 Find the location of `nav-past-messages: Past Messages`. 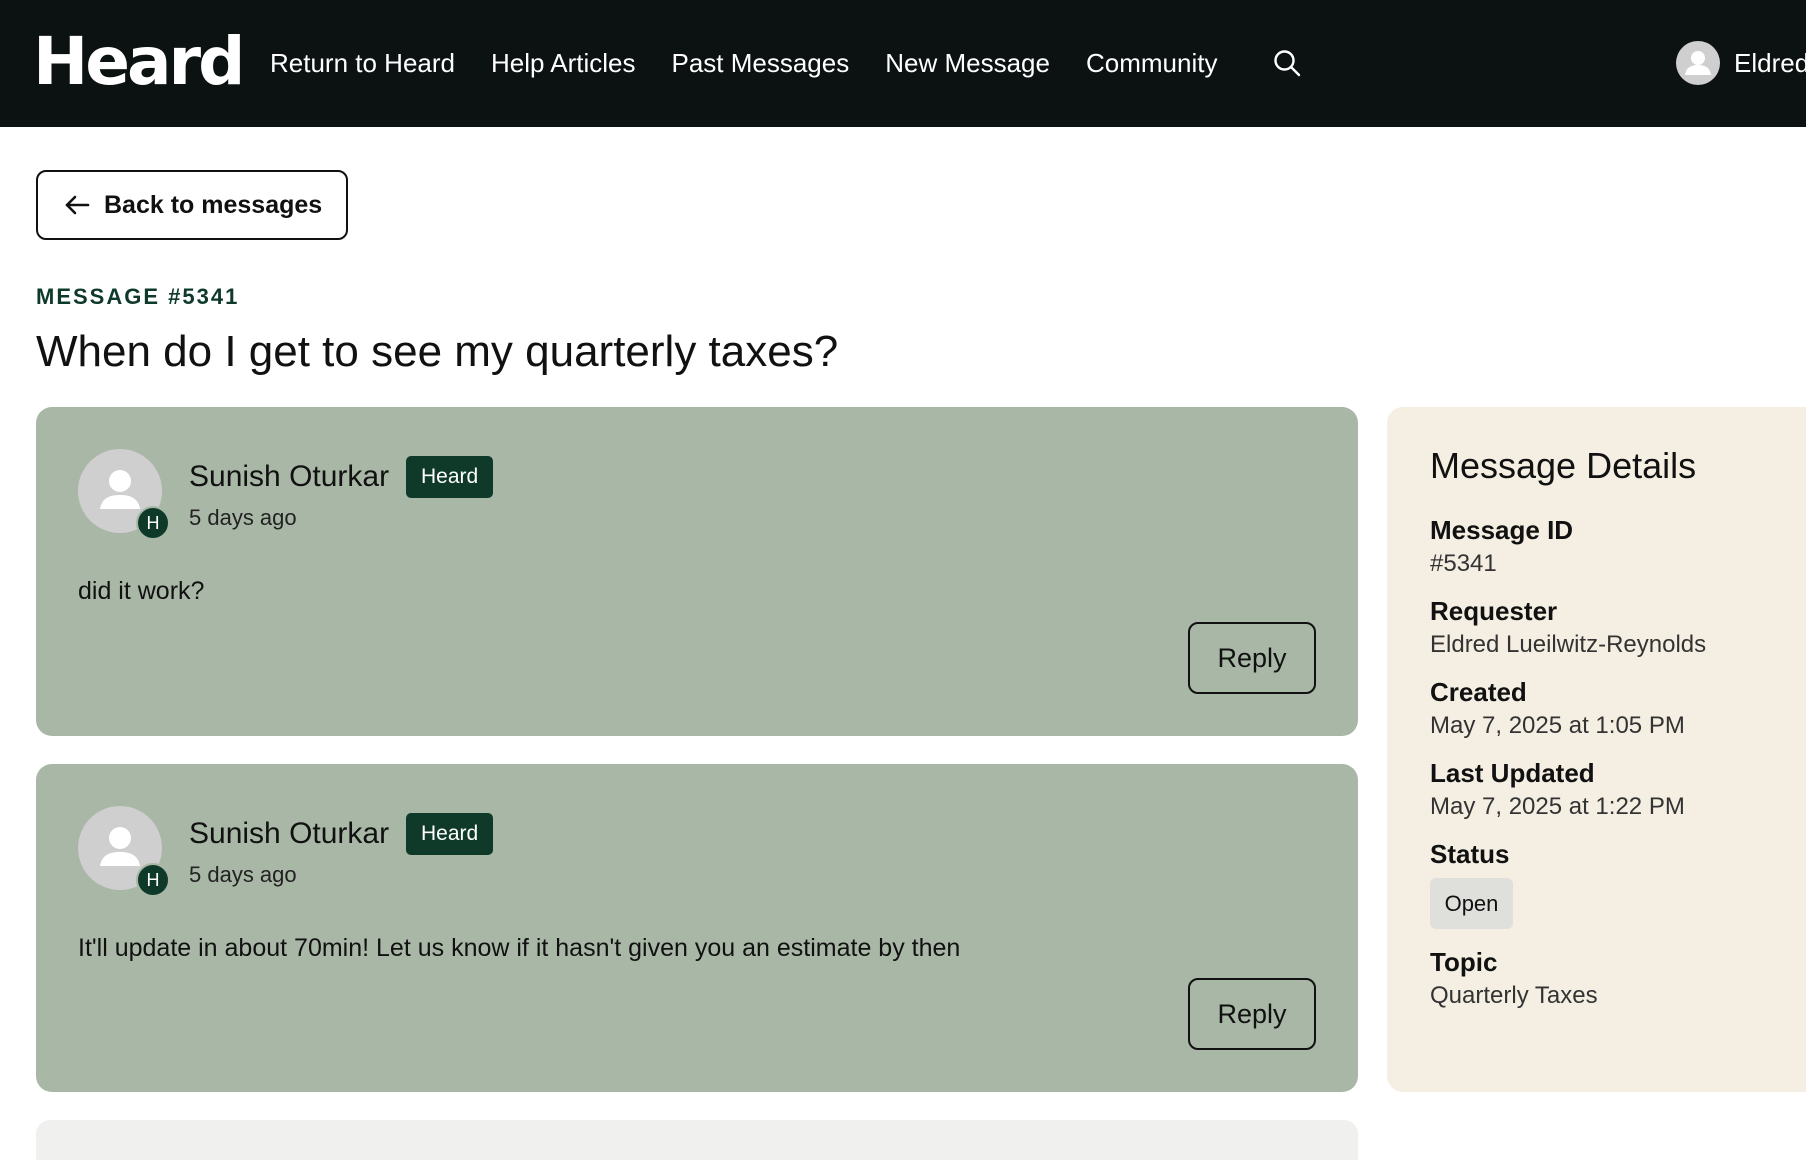

nav-past-messages: Past Messages is located at coordinates (760, 63).